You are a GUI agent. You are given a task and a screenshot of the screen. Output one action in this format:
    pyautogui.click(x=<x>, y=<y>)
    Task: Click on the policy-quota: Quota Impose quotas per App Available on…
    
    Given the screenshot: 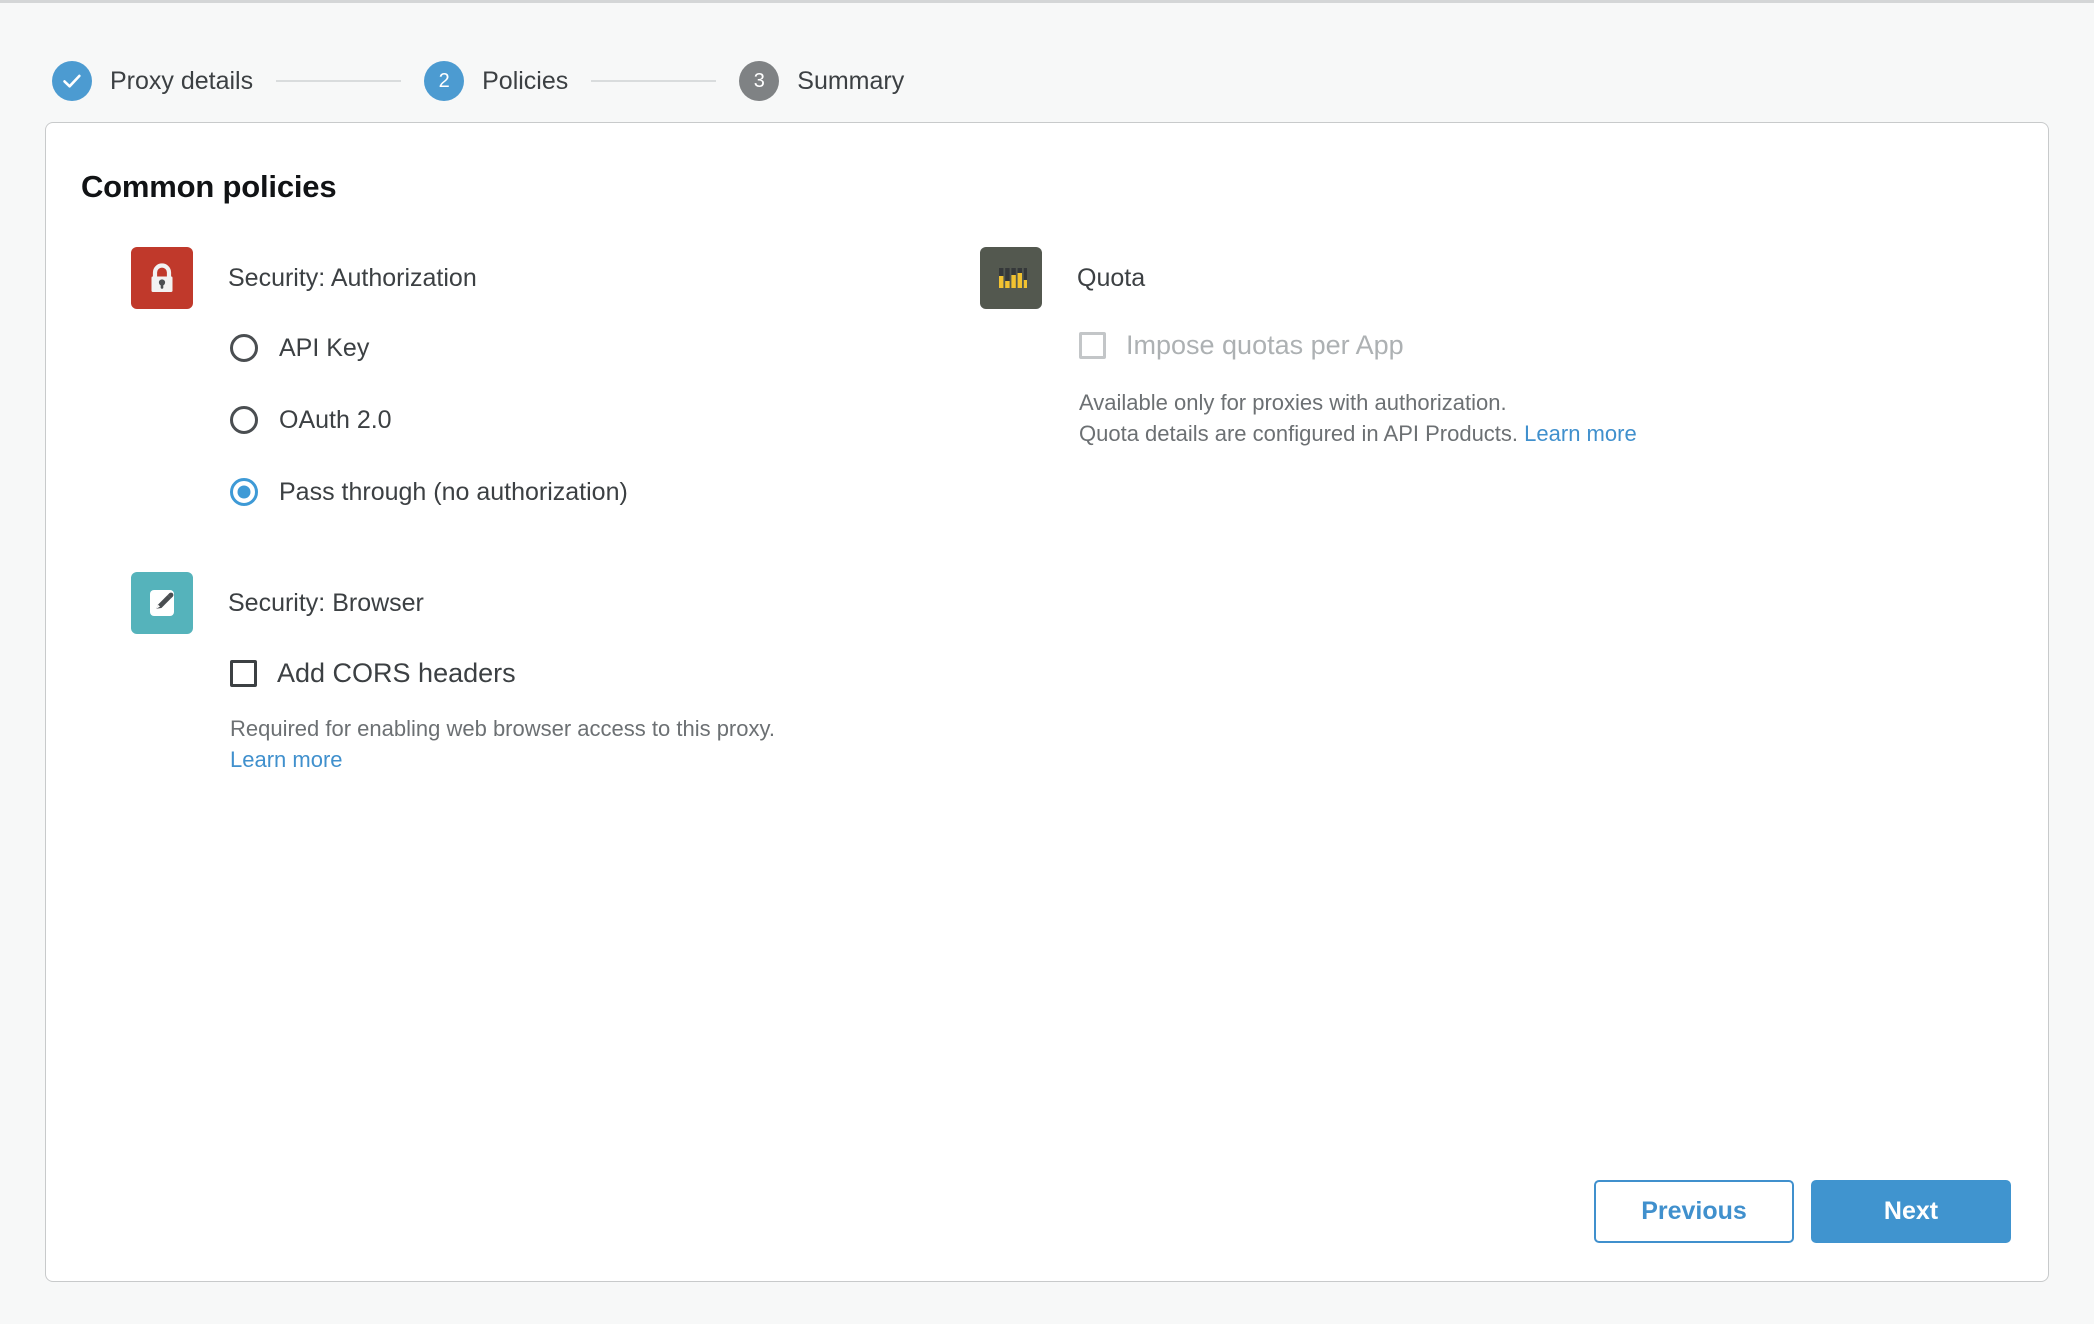 What is the action you would take?
    pyautogui.click(x=1470, y=348)
    